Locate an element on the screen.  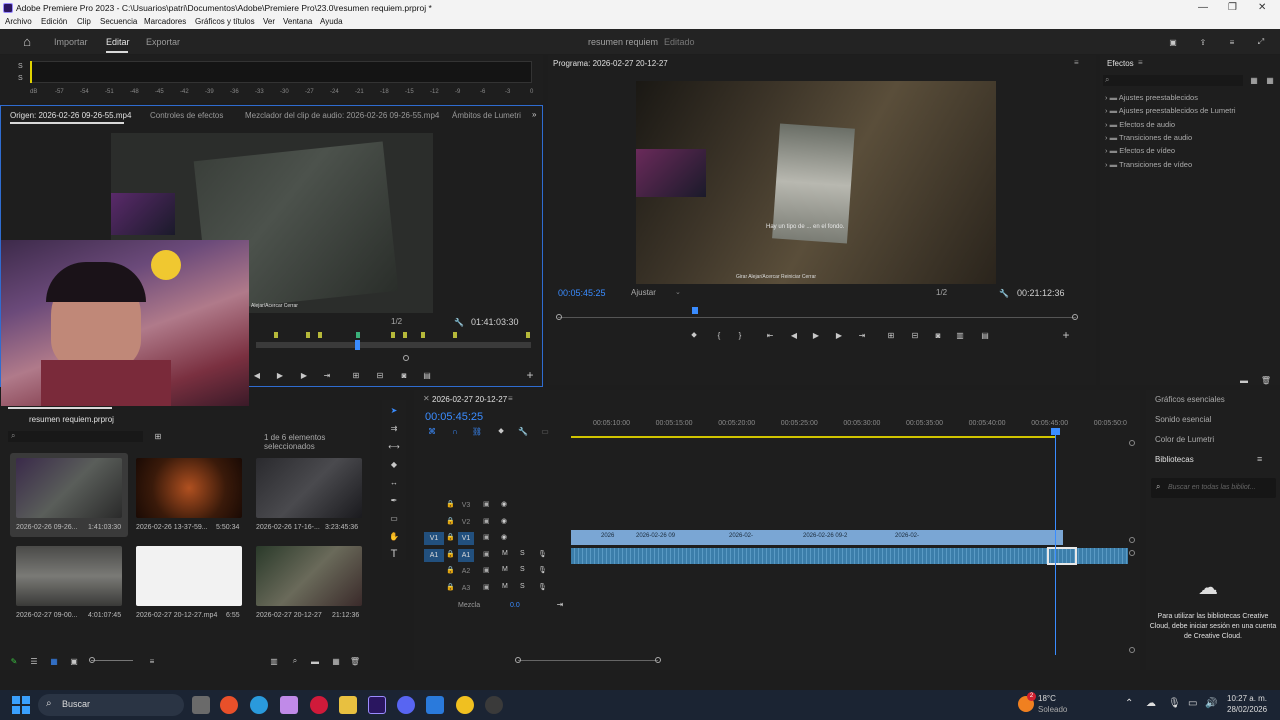
nest-icon: ⌘ is located at coordinates (432, 431).